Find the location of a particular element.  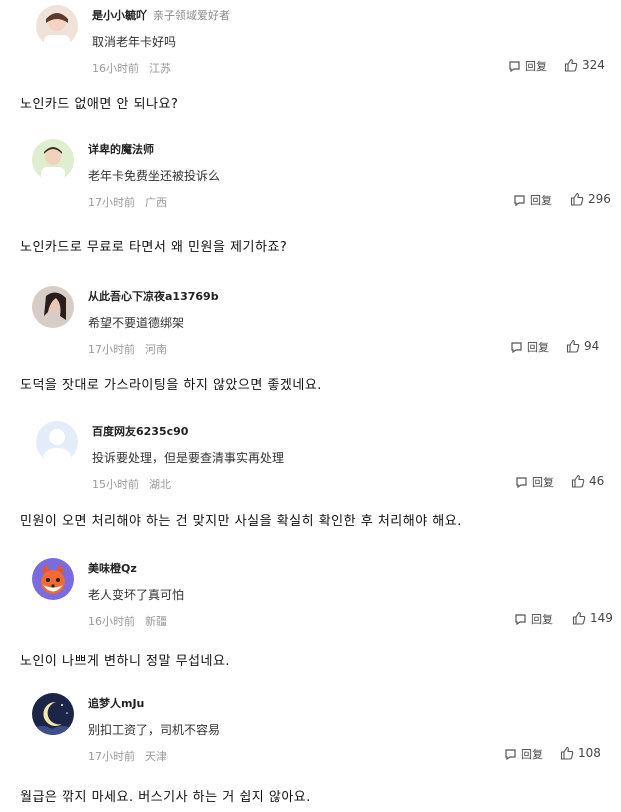

comment-location: 湖北 is located at coordinates (160, 484).